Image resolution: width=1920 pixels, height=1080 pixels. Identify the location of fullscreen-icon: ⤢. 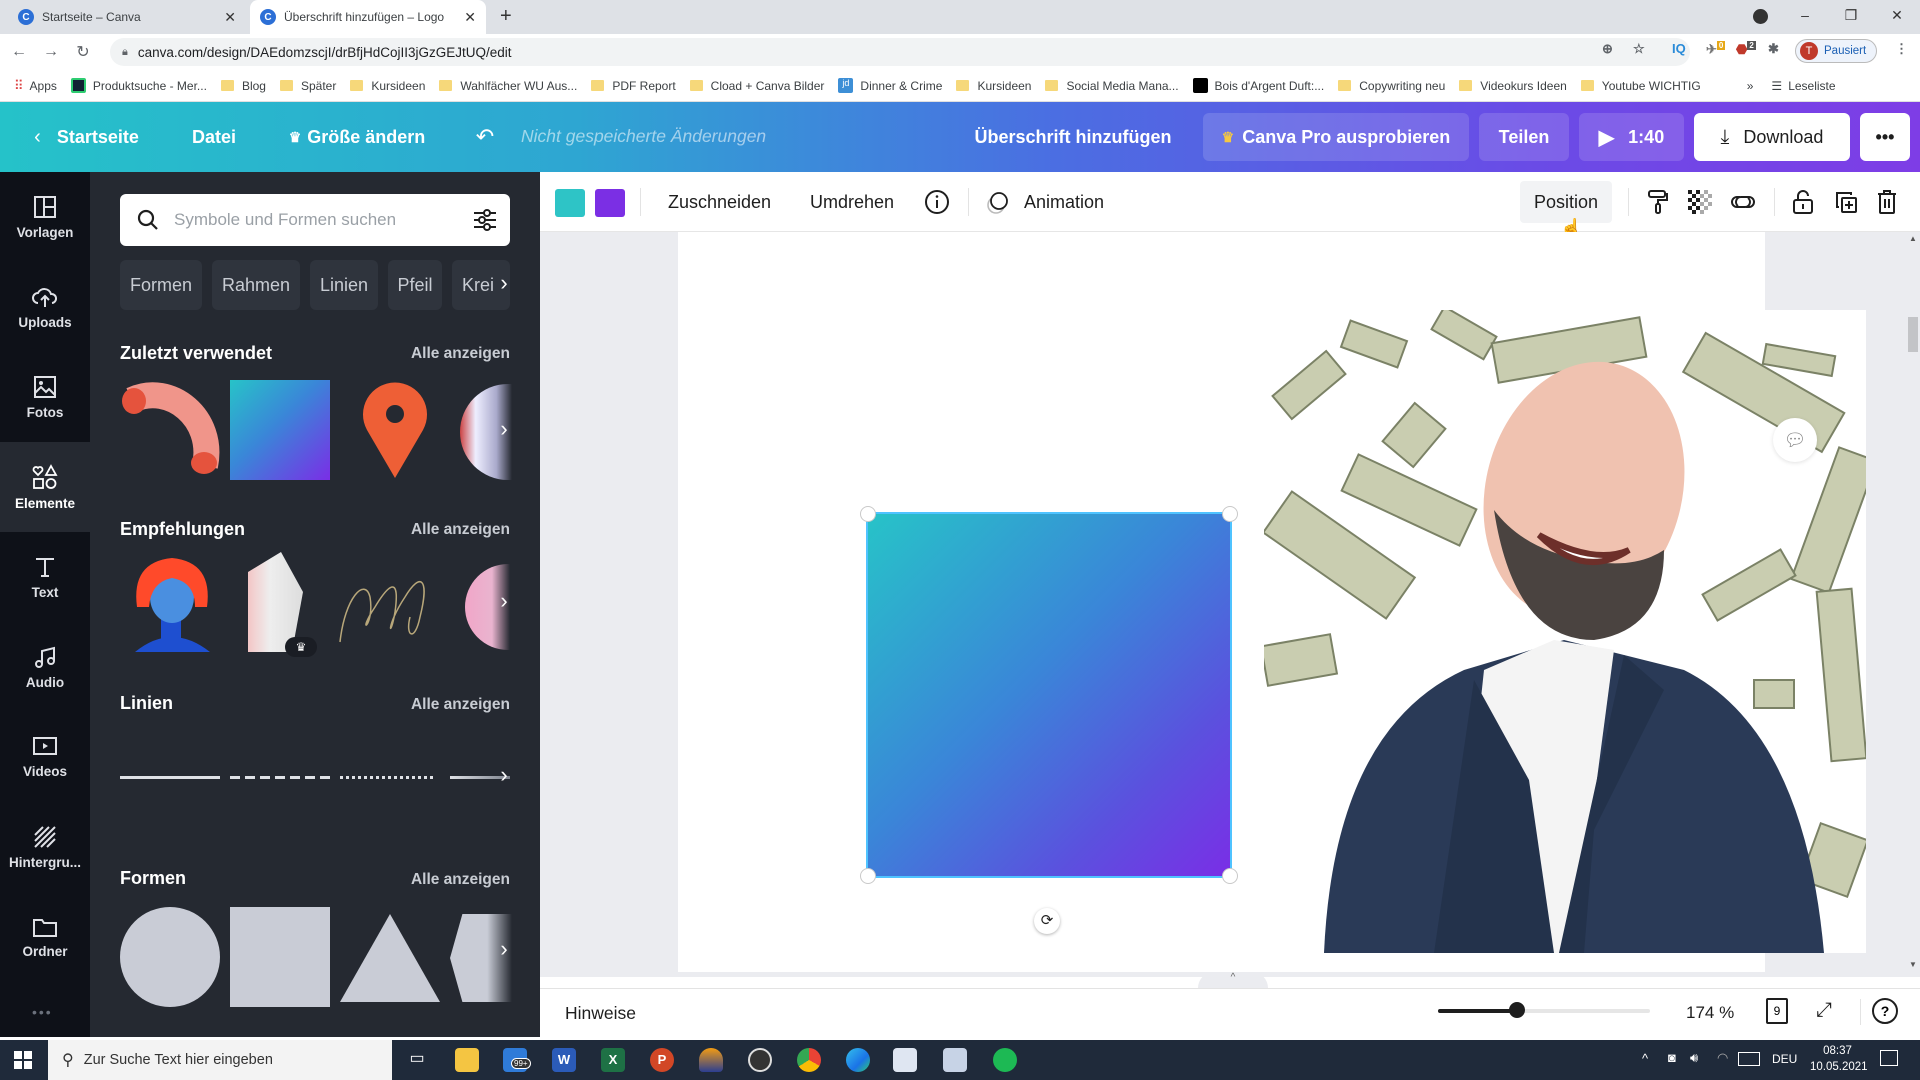
(1824, 1010).